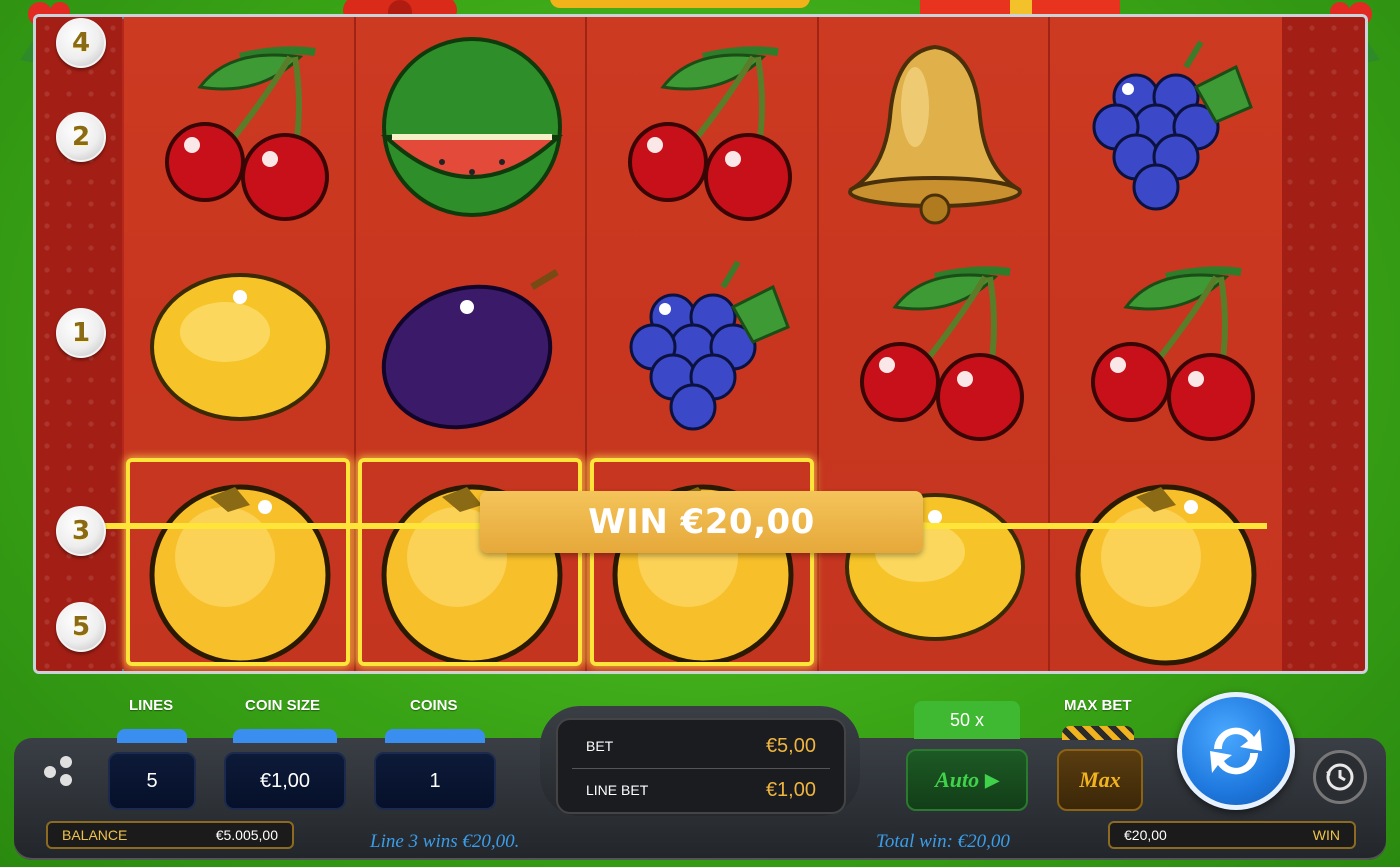 This screenshot has width=1400, height=867. I want to click on history-clock-icon, so click(1340, 777).